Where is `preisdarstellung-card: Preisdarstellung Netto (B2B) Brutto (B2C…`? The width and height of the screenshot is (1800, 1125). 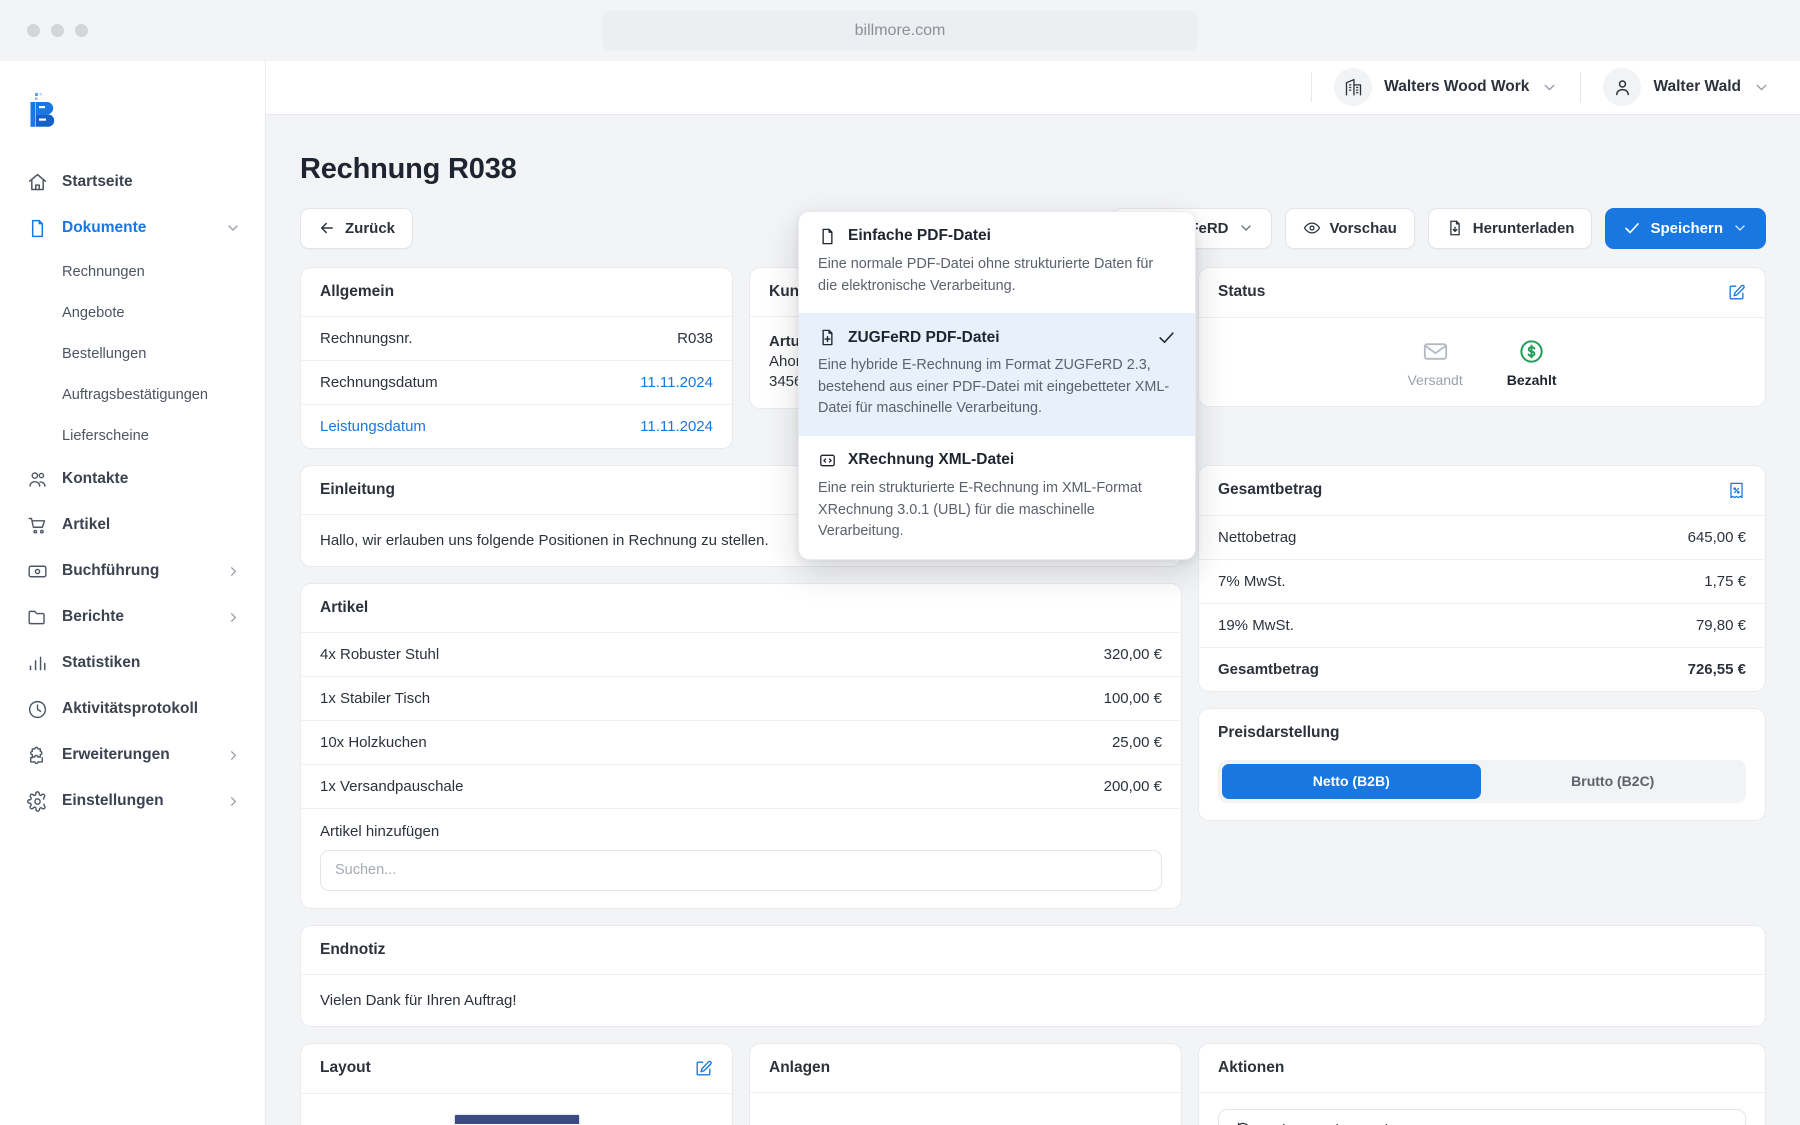
preisdarstellung-card: Preisdarstellung Netto (B2B) Brutto (B2C… is located at coordinates (1482, 764).